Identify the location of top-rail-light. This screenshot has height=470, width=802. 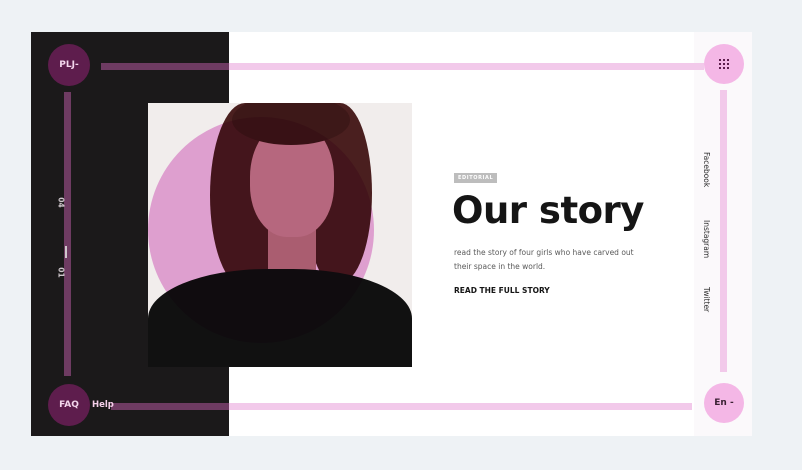
(466, 66).